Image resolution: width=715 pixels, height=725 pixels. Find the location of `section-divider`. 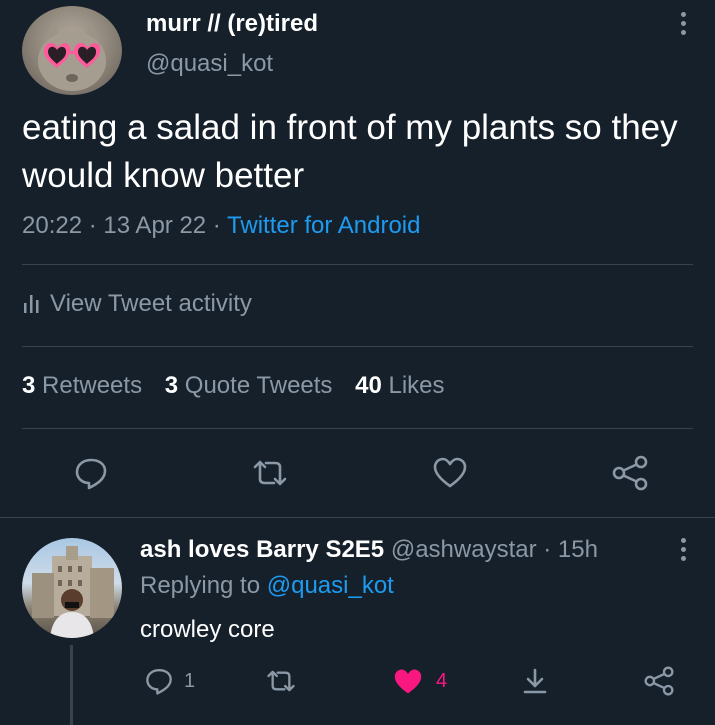

section-divider is located at coordinates (357, 517).